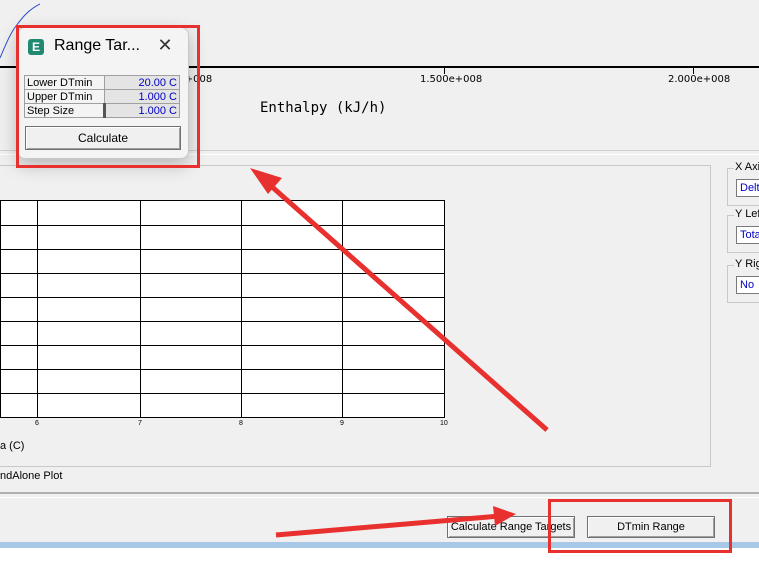  Describe the element at coordinates (746, 214) in the screenshot. I see `y-left-group-title: Y Left` at that location.